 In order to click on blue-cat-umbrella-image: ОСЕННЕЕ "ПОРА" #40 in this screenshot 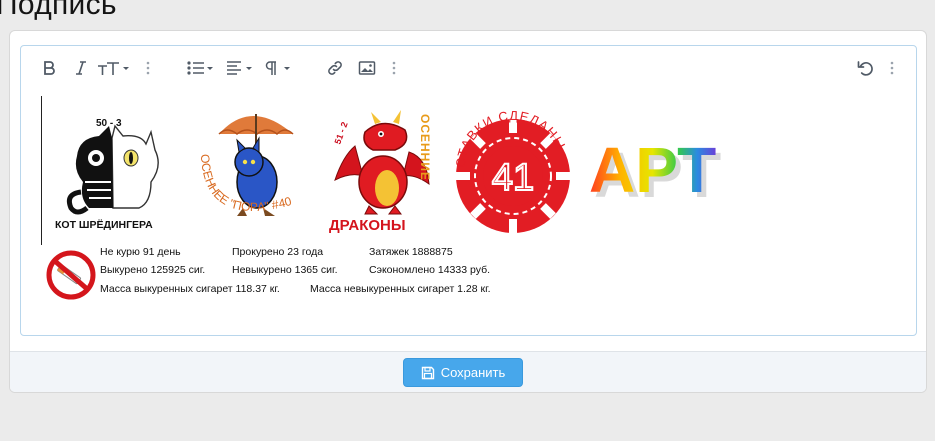, I will do `click(246, 165)`.